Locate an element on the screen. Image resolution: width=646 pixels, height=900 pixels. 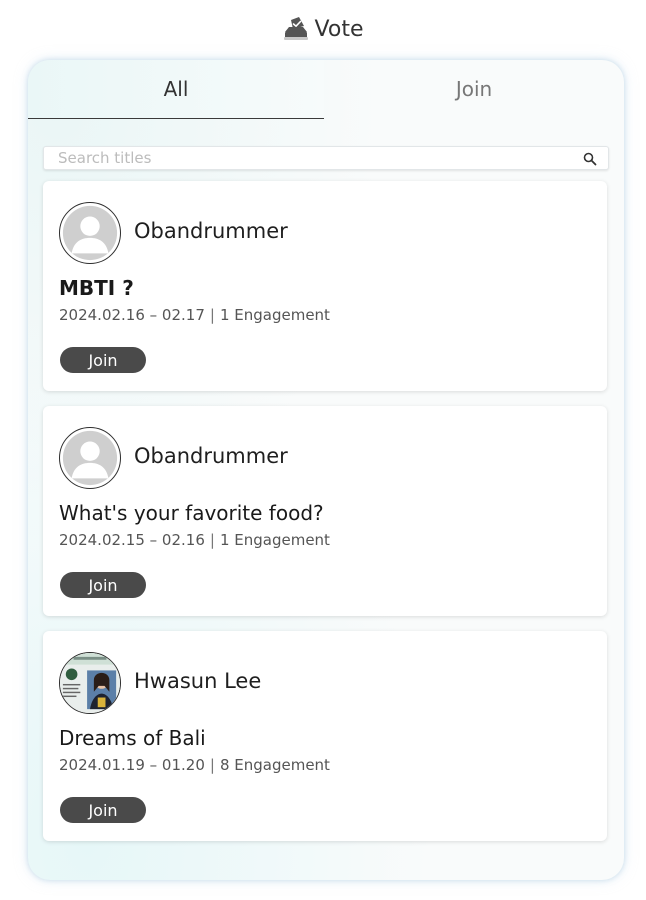
vote-meta: 2024.02.16 – 02.17 | 1 Engagement is located at coordinates (194, 315).